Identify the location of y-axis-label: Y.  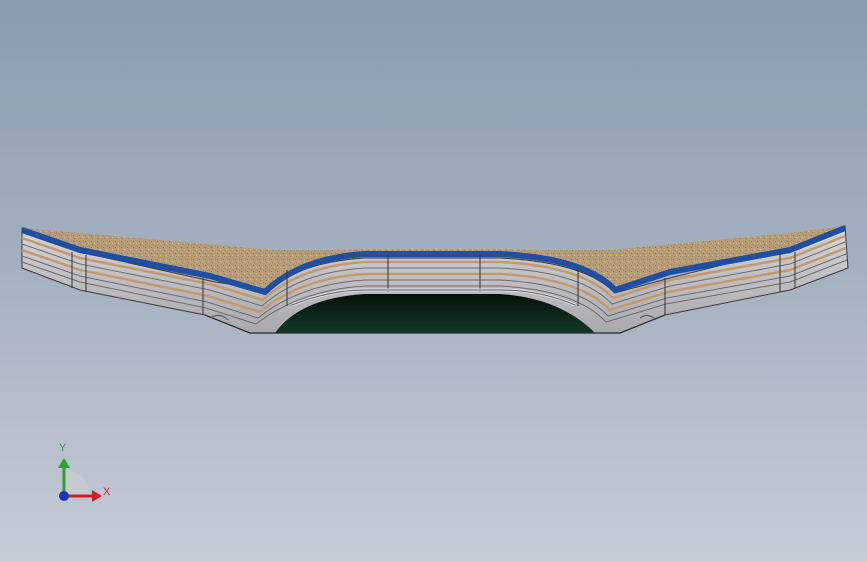
(63, 448).